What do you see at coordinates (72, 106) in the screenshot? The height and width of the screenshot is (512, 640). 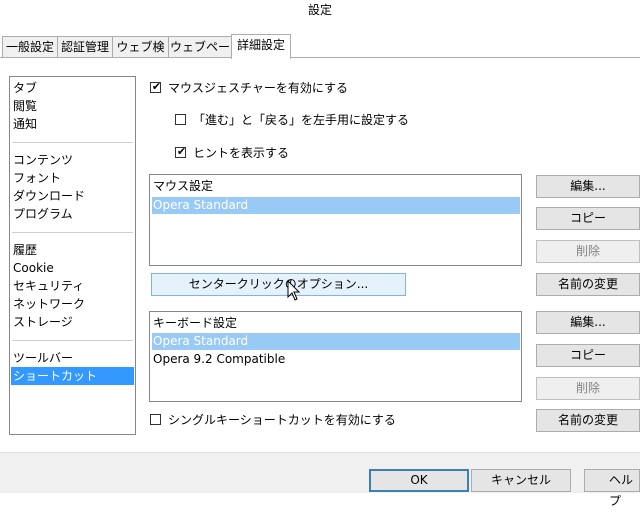 I see `sidebar-item-browsing: 閲覧` at bounding box center [72, 106].